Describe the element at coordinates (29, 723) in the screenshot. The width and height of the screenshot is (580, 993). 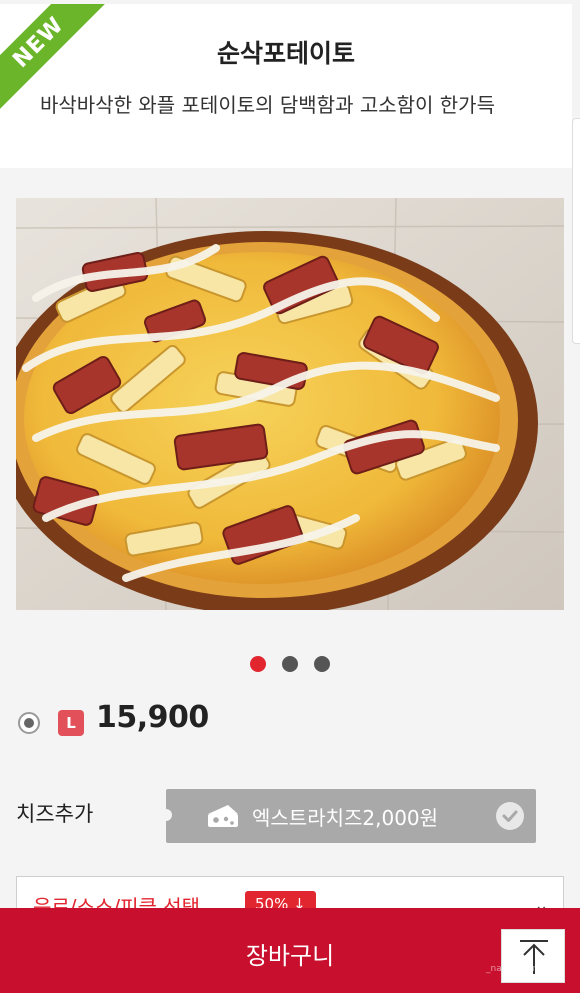
I see `size-radio-button` at that location.